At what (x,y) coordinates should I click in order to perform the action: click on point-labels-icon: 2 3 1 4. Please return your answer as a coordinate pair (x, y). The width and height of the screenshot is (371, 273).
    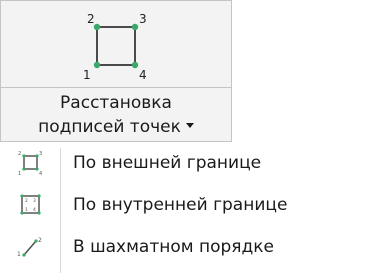
    Looking at the image, I should click on (115, 47).